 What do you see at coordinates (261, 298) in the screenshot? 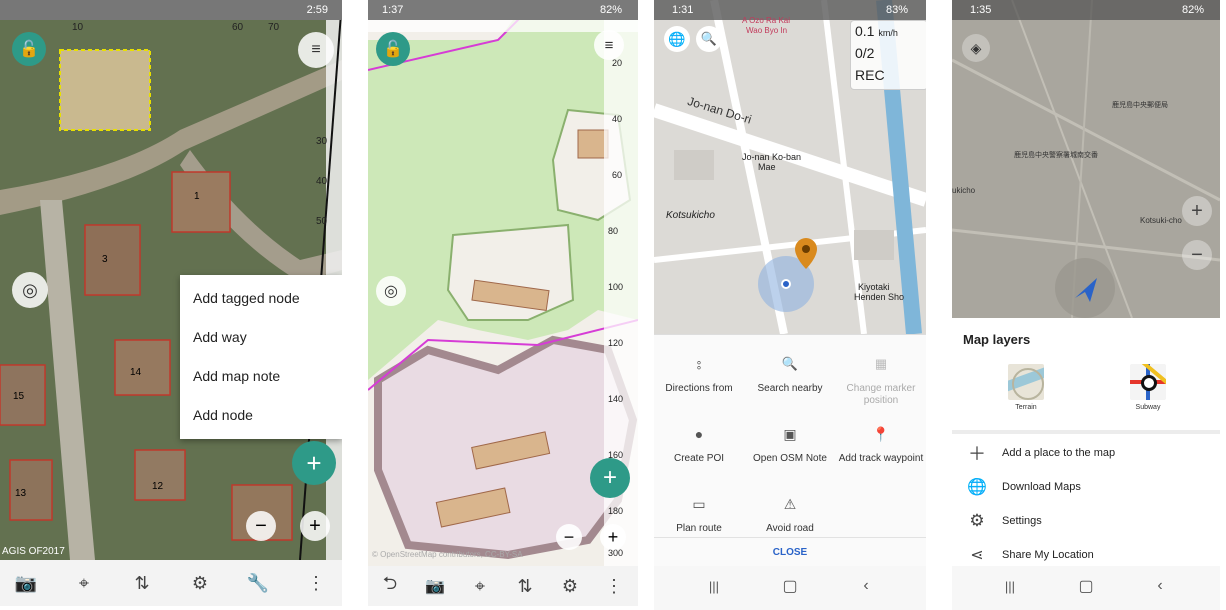
I see `menu-add-tagged-node: Add tagged node` at bounding box center [261, 298].